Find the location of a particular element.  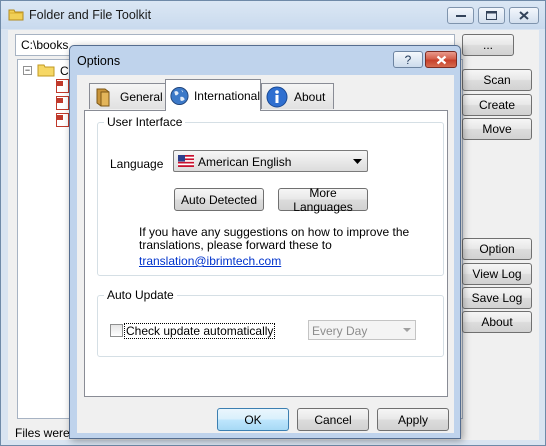

view-log-button: View Log is located at coordinates (497, 274).